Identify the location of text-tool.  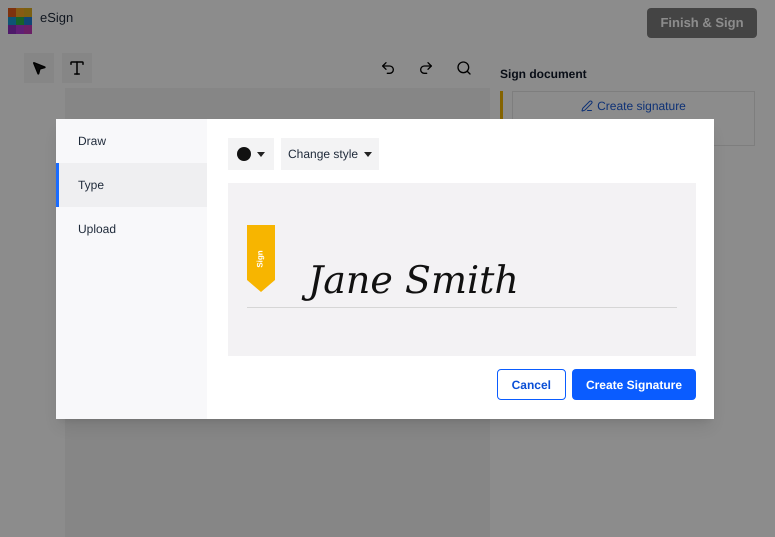
(77, 68).